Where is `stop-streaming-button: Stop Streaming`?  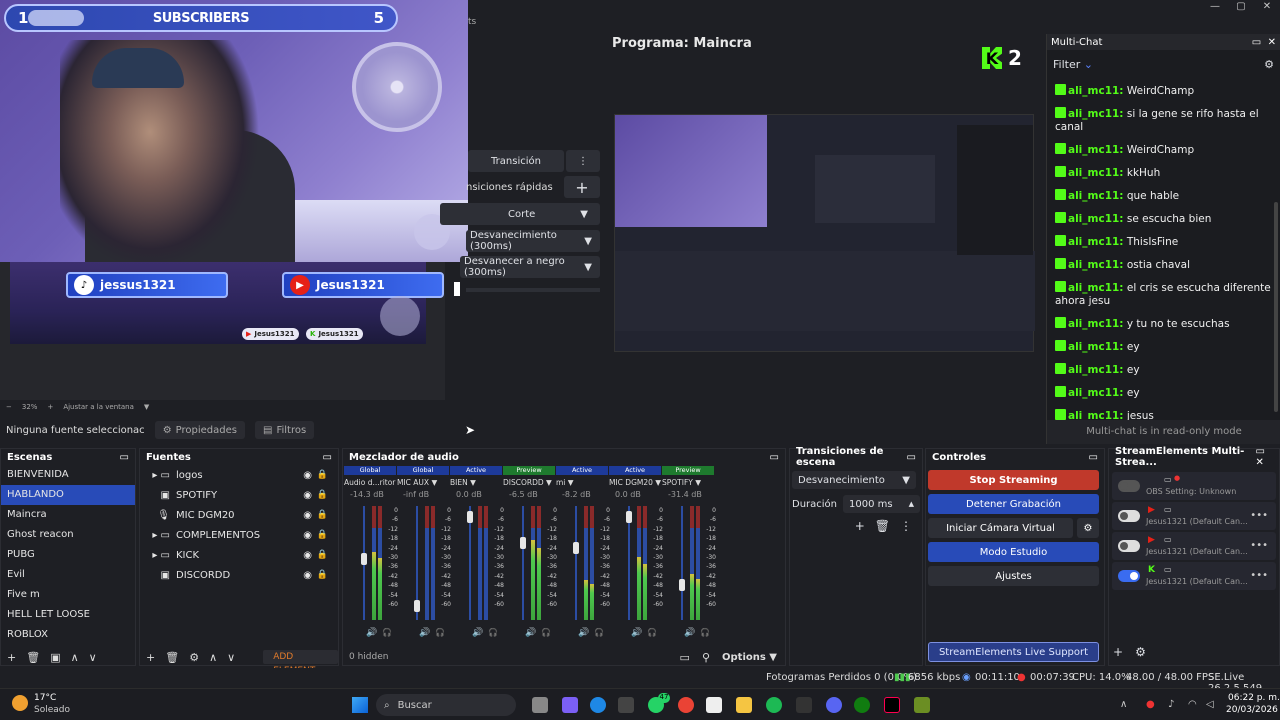
stop-streaming-button: Stop Streaming is located at coordinates (1013, 480).